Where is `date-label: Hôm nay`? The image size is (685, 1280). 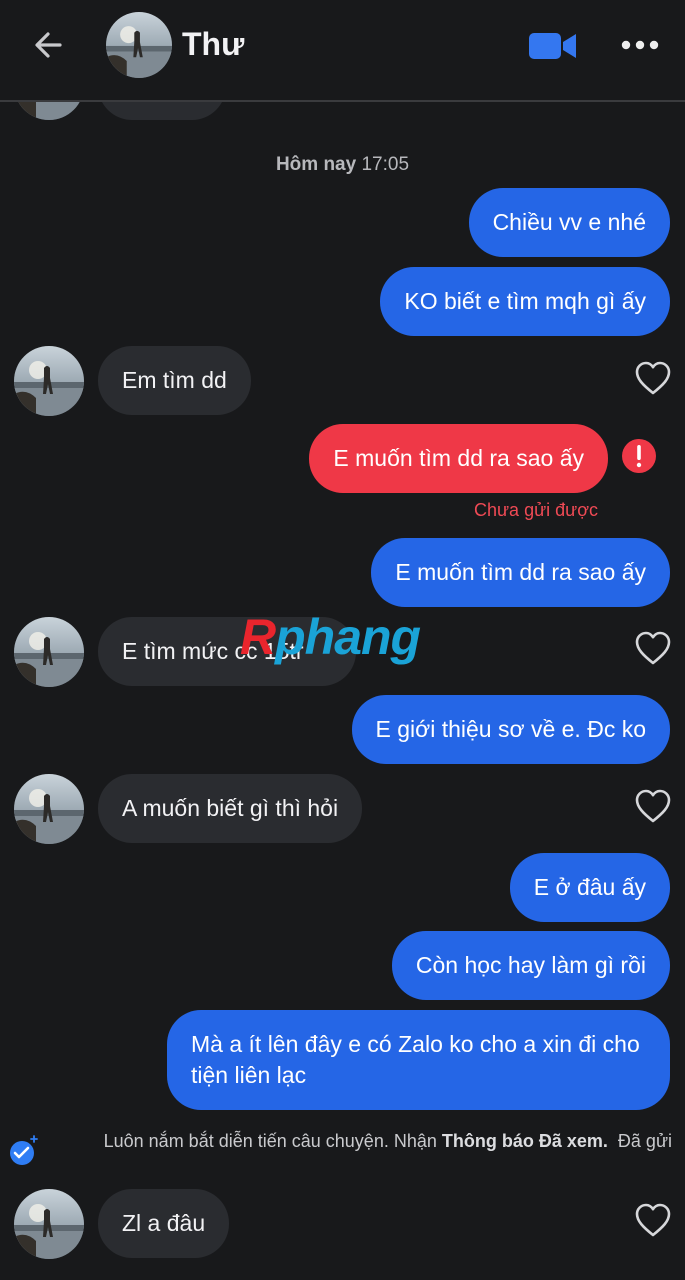 date-label: Hôm nay is located at coordinates (316, 164).